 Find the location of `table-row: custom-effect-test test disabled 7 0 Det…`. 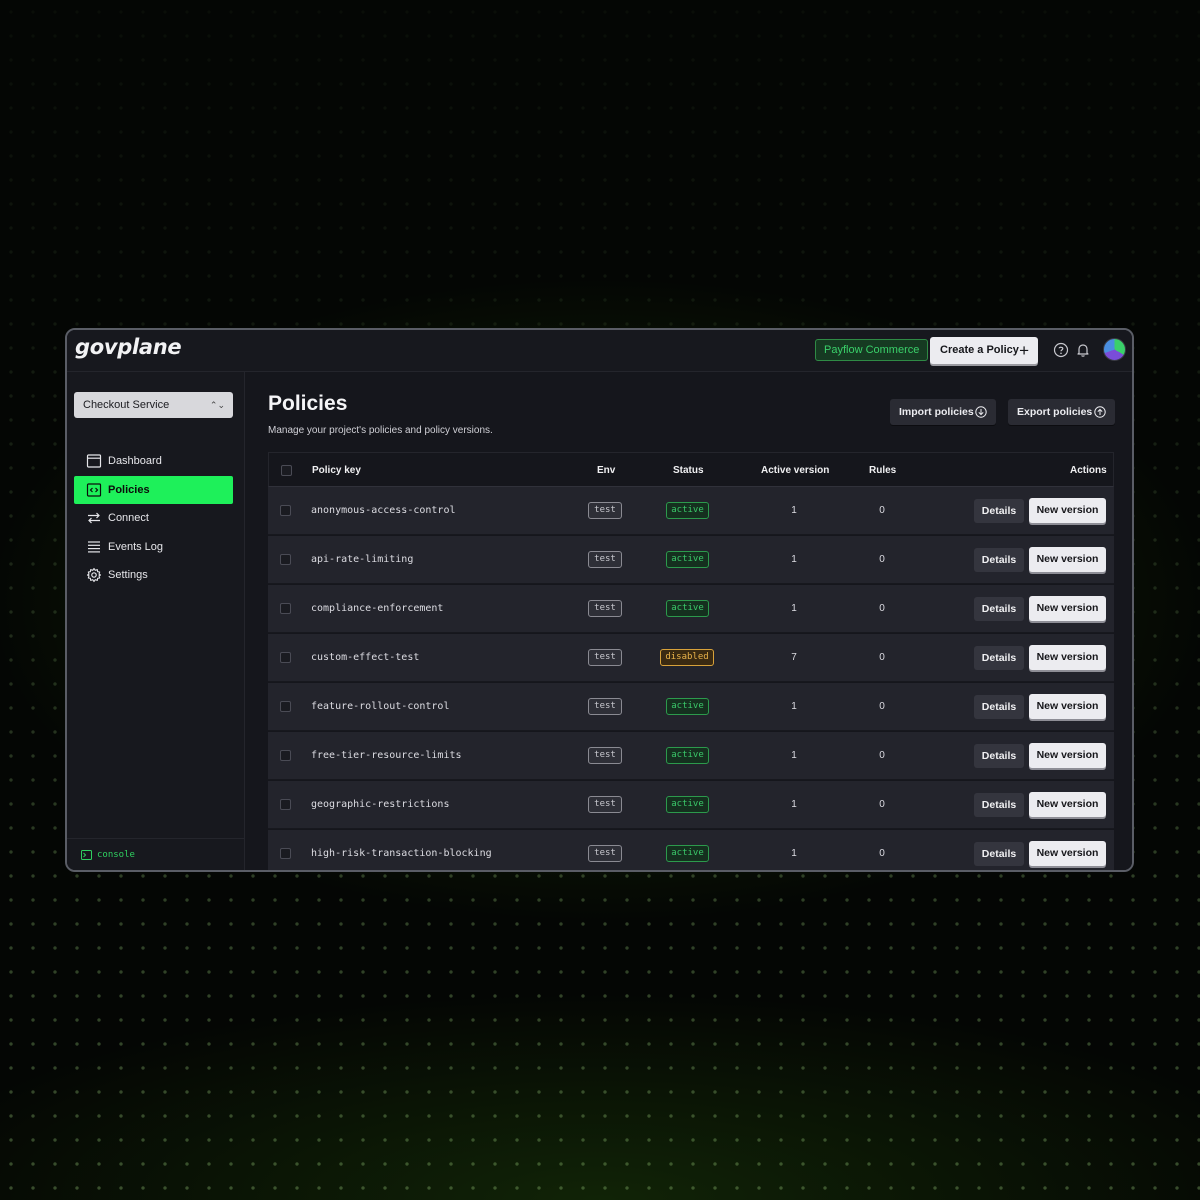

table-row: custom-effect-test test disabled 7 0 Det… is located at coordinates (691, 658).